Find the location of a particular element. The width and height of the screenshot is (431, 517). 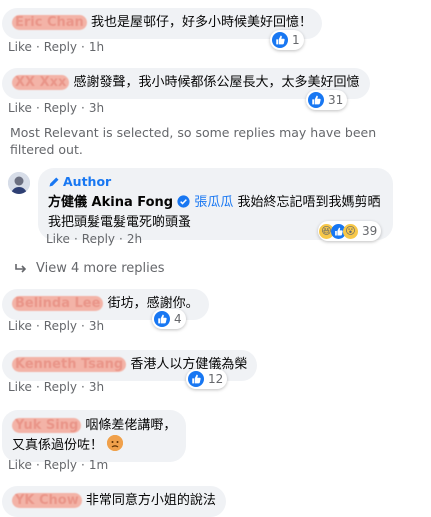

reaction-count: 31 is located at coordinates (327, 100).